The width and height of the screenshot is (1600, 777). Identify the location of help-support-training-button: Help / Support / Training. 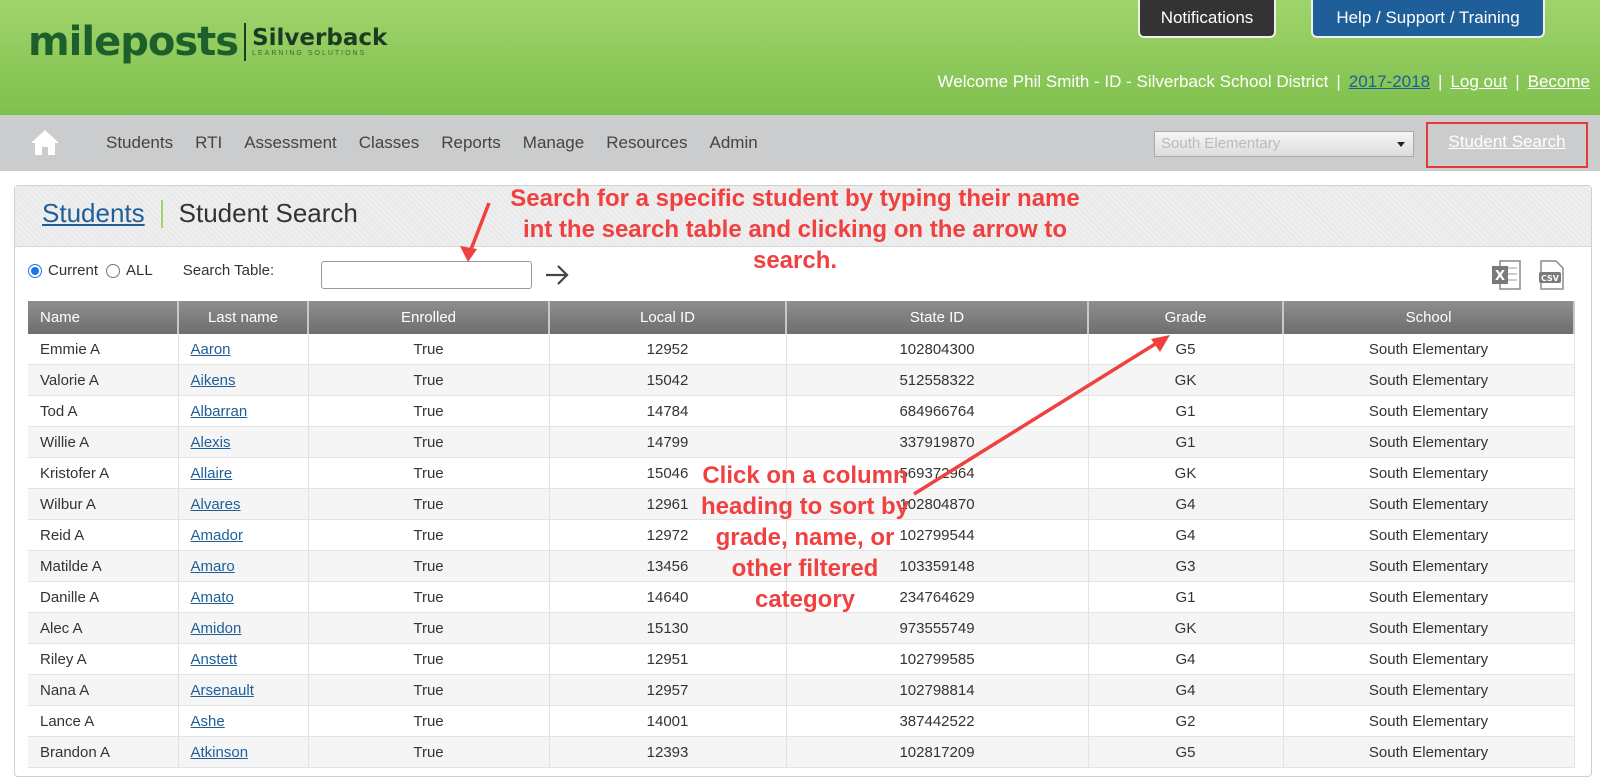
(1428, 19).